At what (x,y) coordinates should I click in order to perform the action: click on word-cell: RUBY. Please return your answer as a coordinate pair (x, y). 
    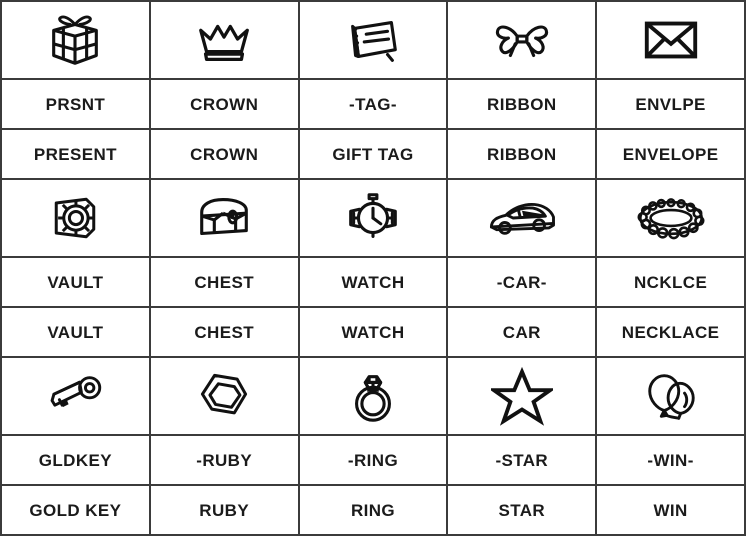
    Looking at the image, I should click on (224, 510).